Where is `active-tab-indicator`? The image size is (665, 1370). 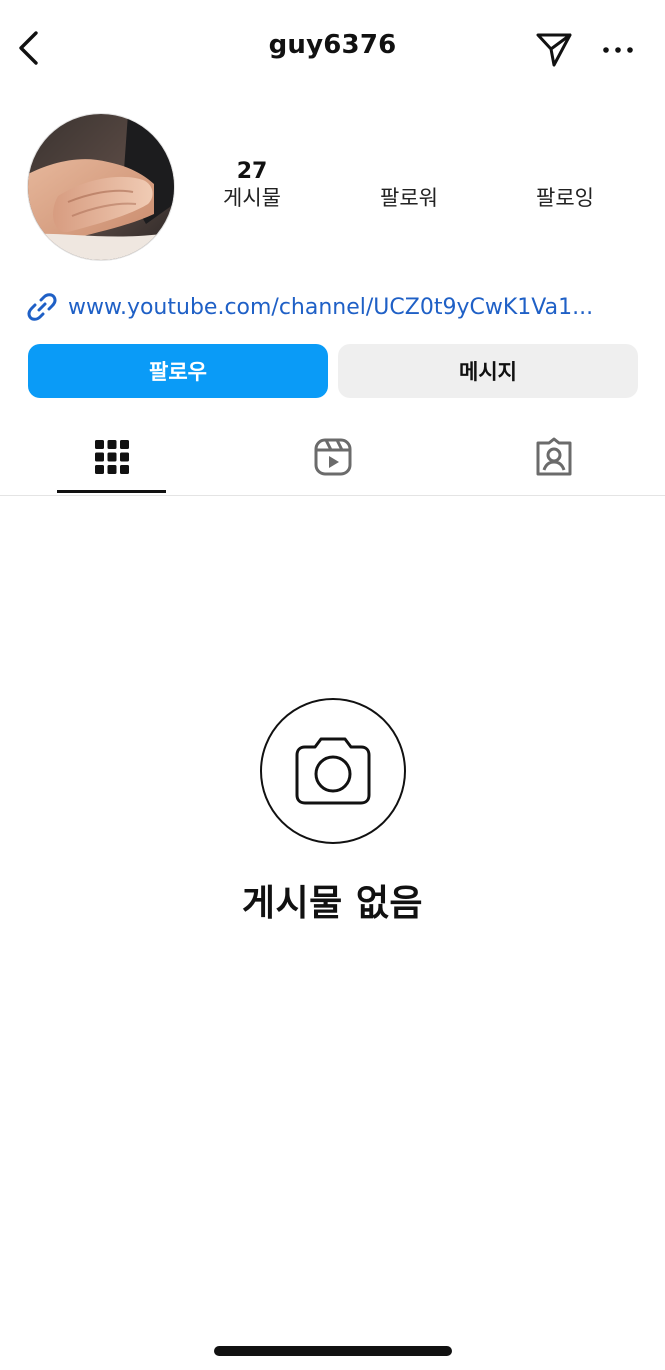
active-tab-indicator is located at coordinates (111, 491).